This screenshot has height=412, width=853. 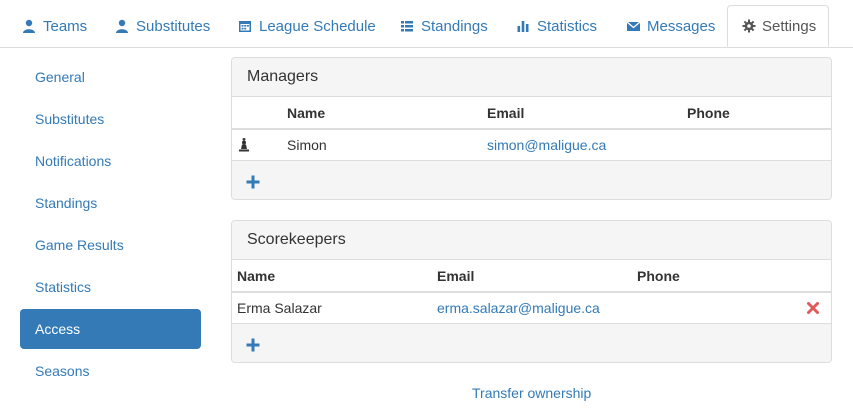 What do you see at coordinates (531, 343) in the screenshot?
I see `scorekeepers-footer` at bounding box center [531, 343].